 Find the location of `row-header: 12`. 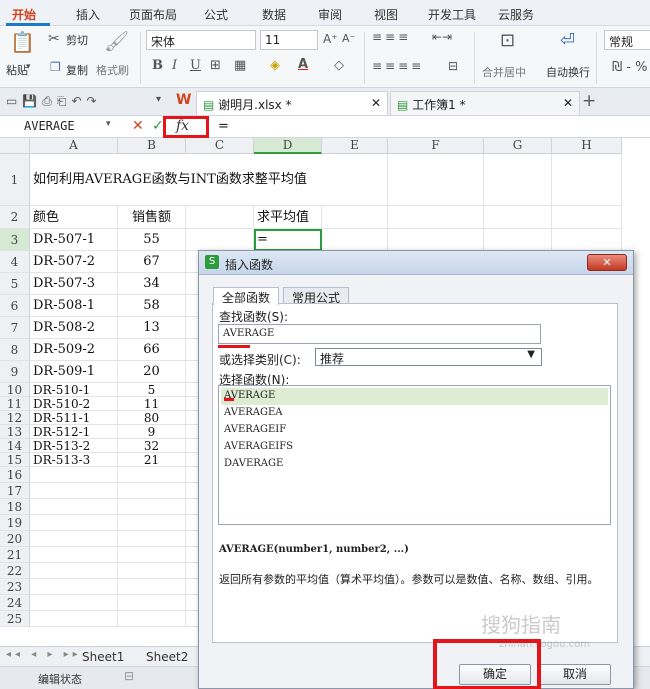

row-header: 12 is located at coordinates (15, 418).